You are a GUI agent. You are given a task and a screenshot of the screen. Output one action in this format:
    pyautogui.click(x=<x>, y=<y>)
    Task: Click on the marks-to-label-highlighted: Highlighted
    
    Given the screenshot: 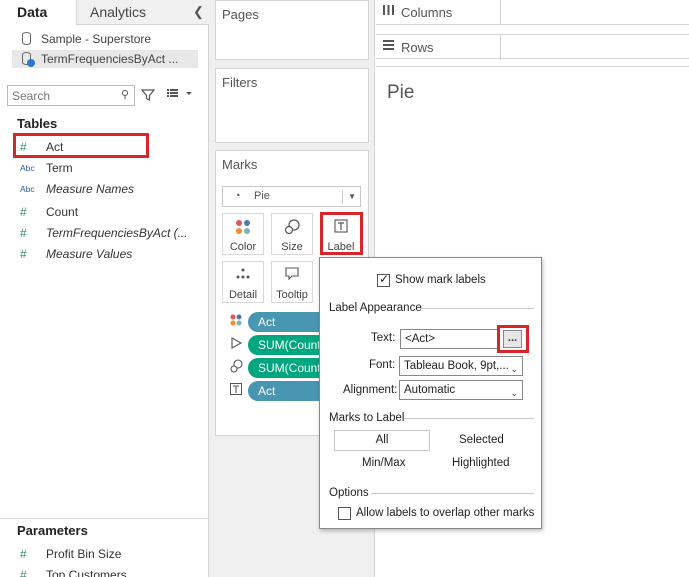 What is the action you would take?
    pyautogui.click(x=481, y=463)
    